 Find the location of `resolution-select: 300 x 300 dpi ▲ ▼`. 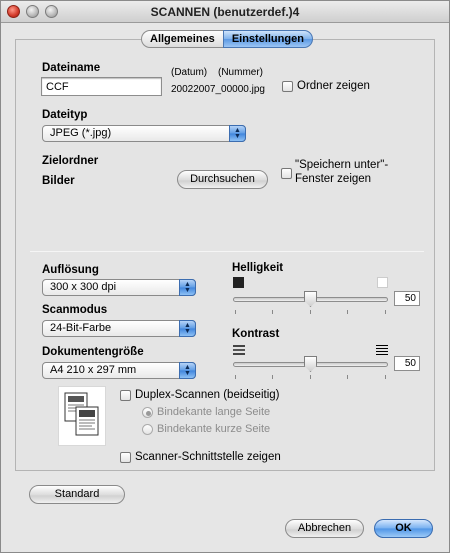

resolution-select: 300 x 300 dpi ▲ ▼ is located at coordinates (119, 287).